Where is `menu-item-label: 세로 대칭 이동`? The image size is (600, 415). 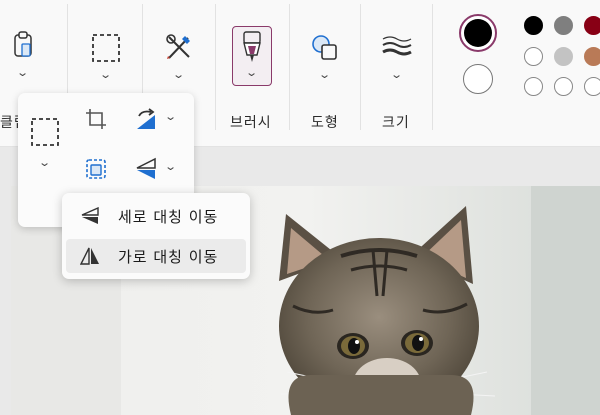 menu-item-label: 세로 대칭 이동 is located at coordinates (168, 216).